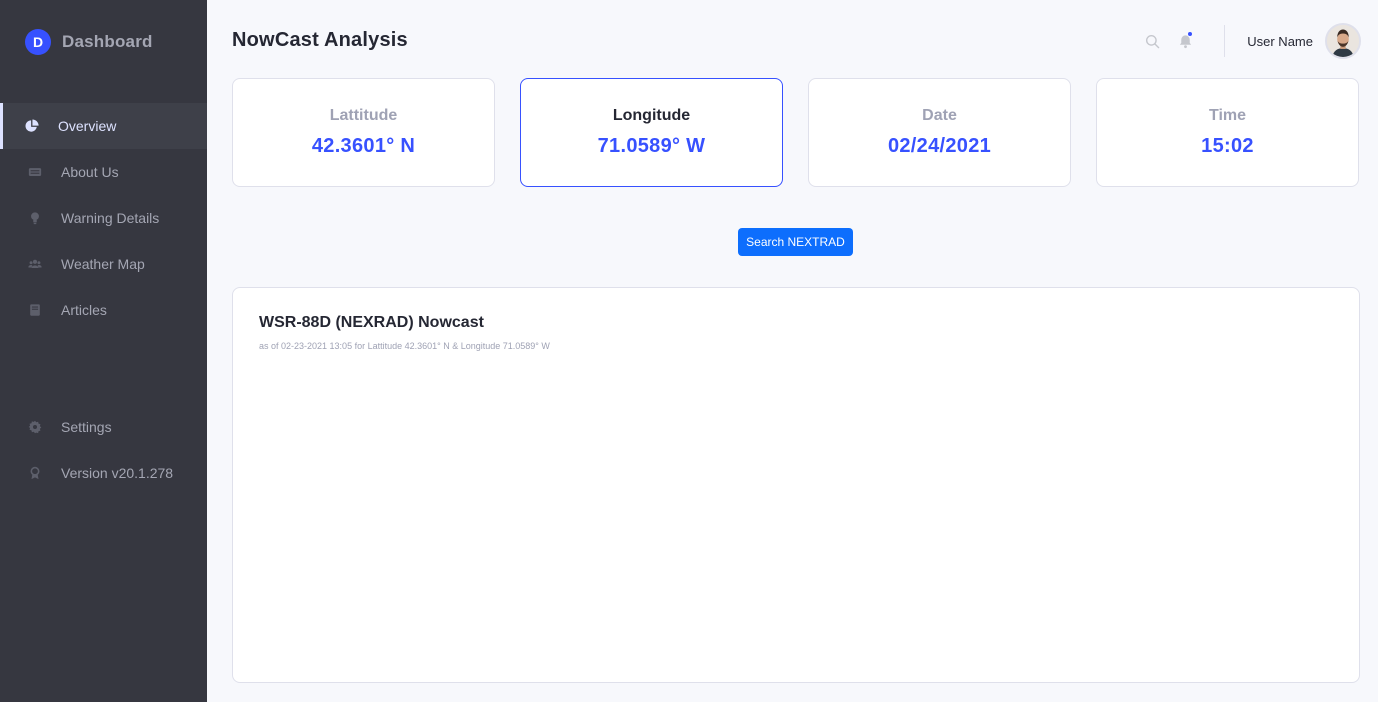  I want to click on search-nextrad-button: Search NEXTRAD, so click(795, 242).